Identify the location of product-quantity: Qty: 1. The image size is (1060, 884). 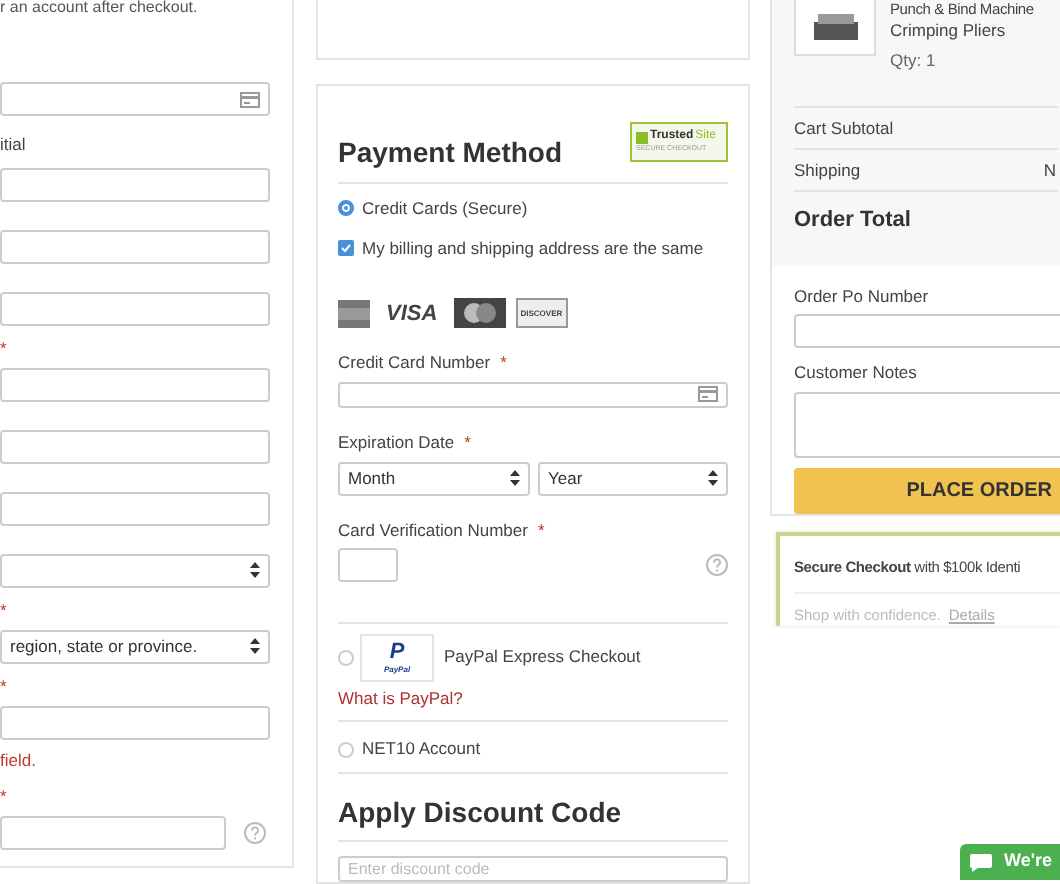
(914, 61).